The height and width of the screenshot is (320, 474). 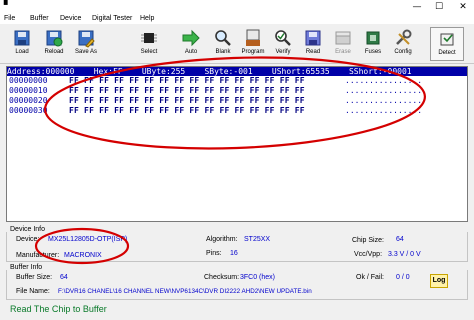 I want to click on load-label: Load, so click(x=22, y=52).